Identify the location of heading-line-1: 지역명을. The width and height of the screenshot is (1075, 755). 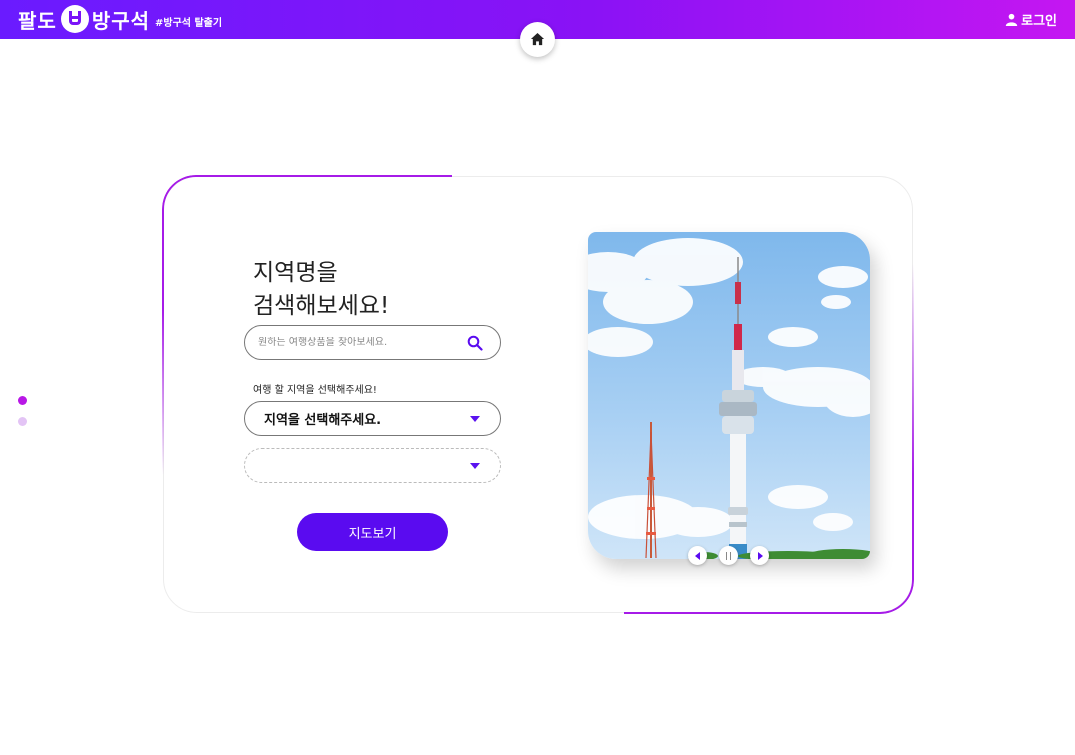
(295, 273).